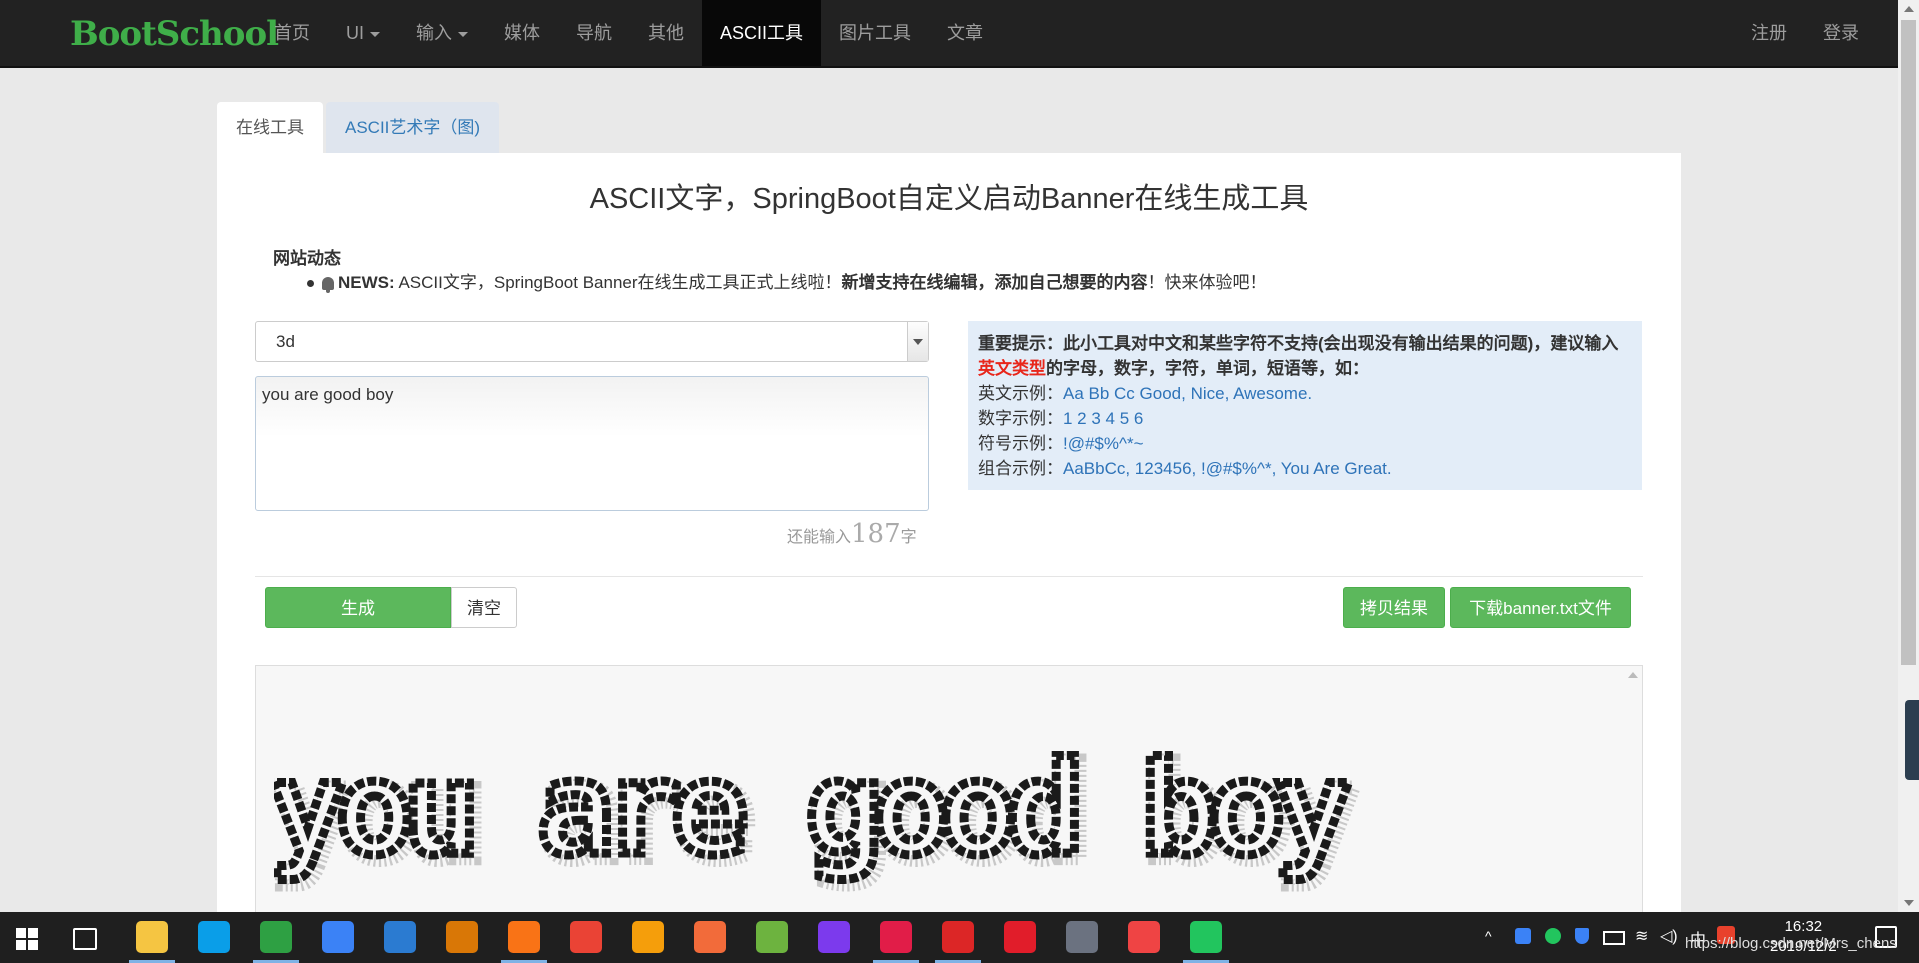 The image size is (1919, 963). Describe the element at coordinates (1614, 938) in the screenshot. I see `battery-icon` at that location.